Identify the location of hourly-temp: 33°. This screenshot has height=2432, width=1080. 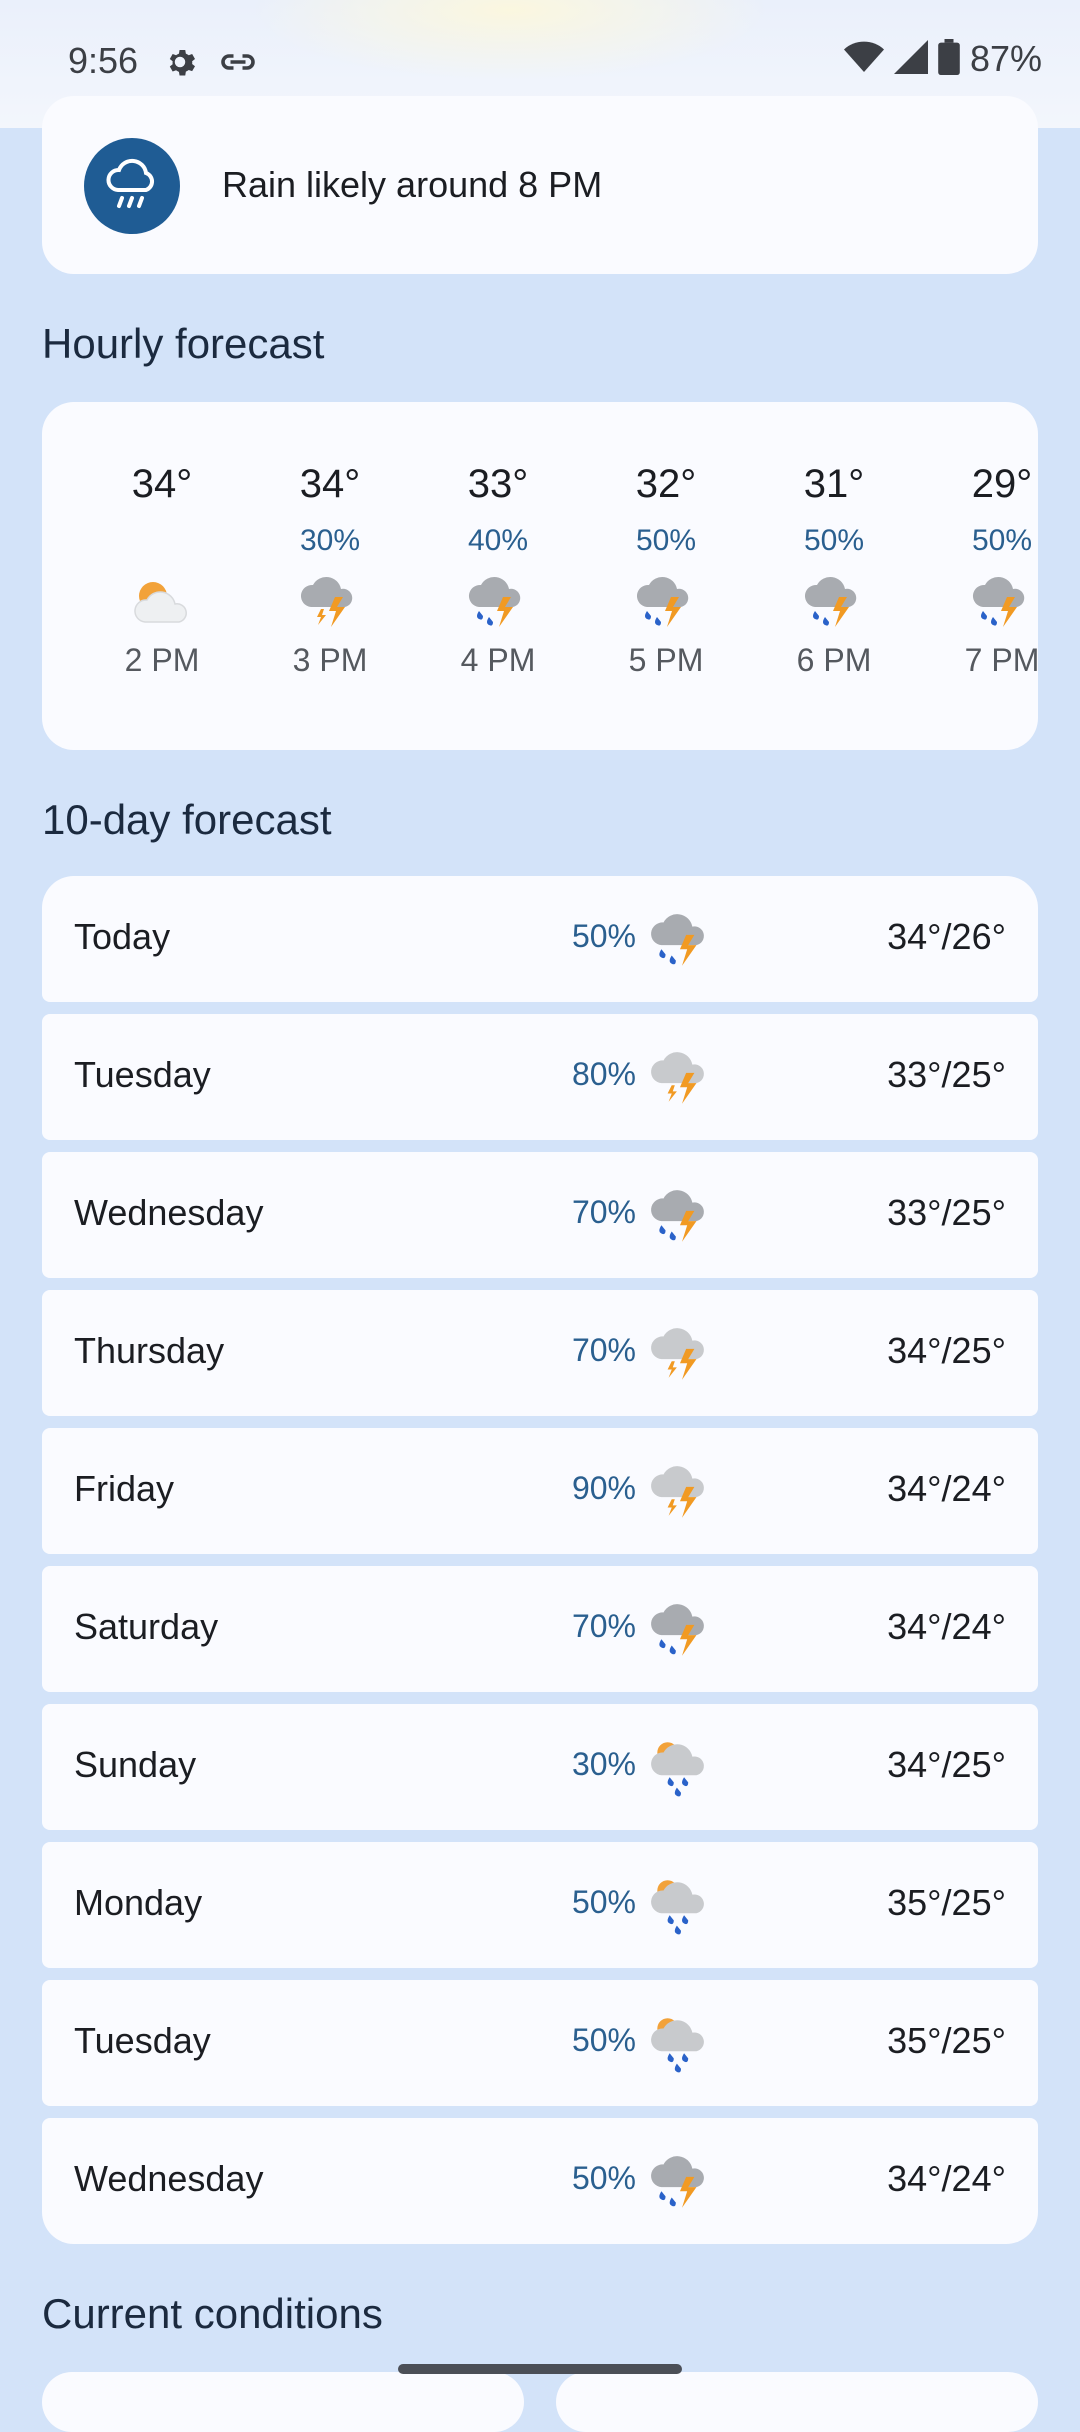
(498, 484).